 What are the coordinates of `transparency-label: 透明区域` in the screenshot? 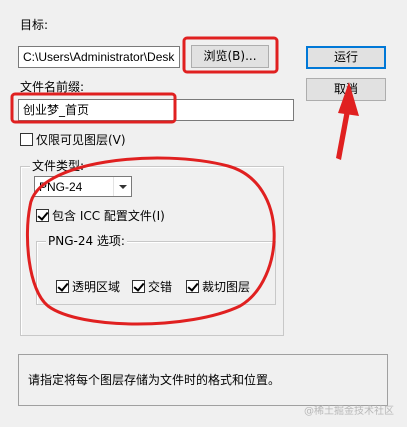 It's located at (96, 287).